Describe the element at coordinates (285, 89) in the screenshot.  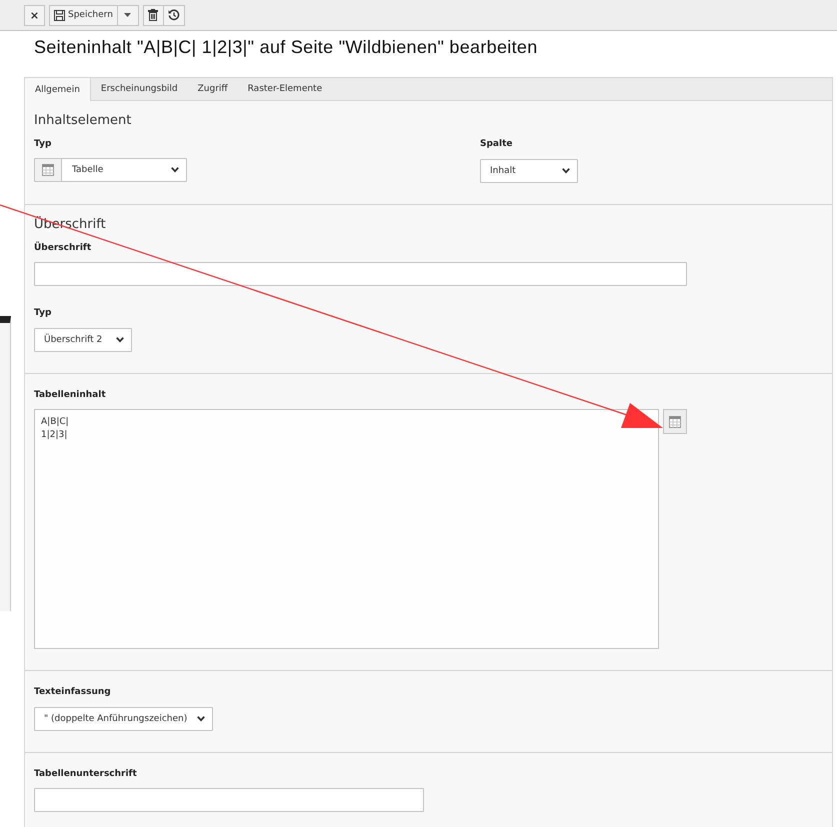
I see `tab: Raster-Elemente` at that location.